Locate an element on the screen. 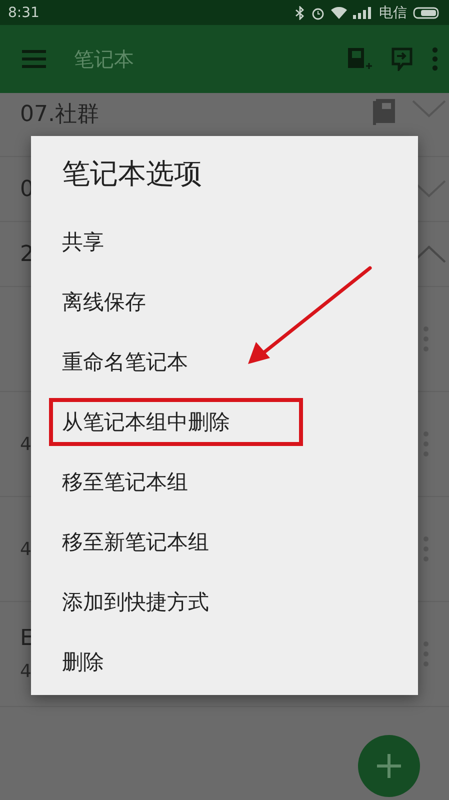  menu-item: 删除 is located at coordinates (85, 662).